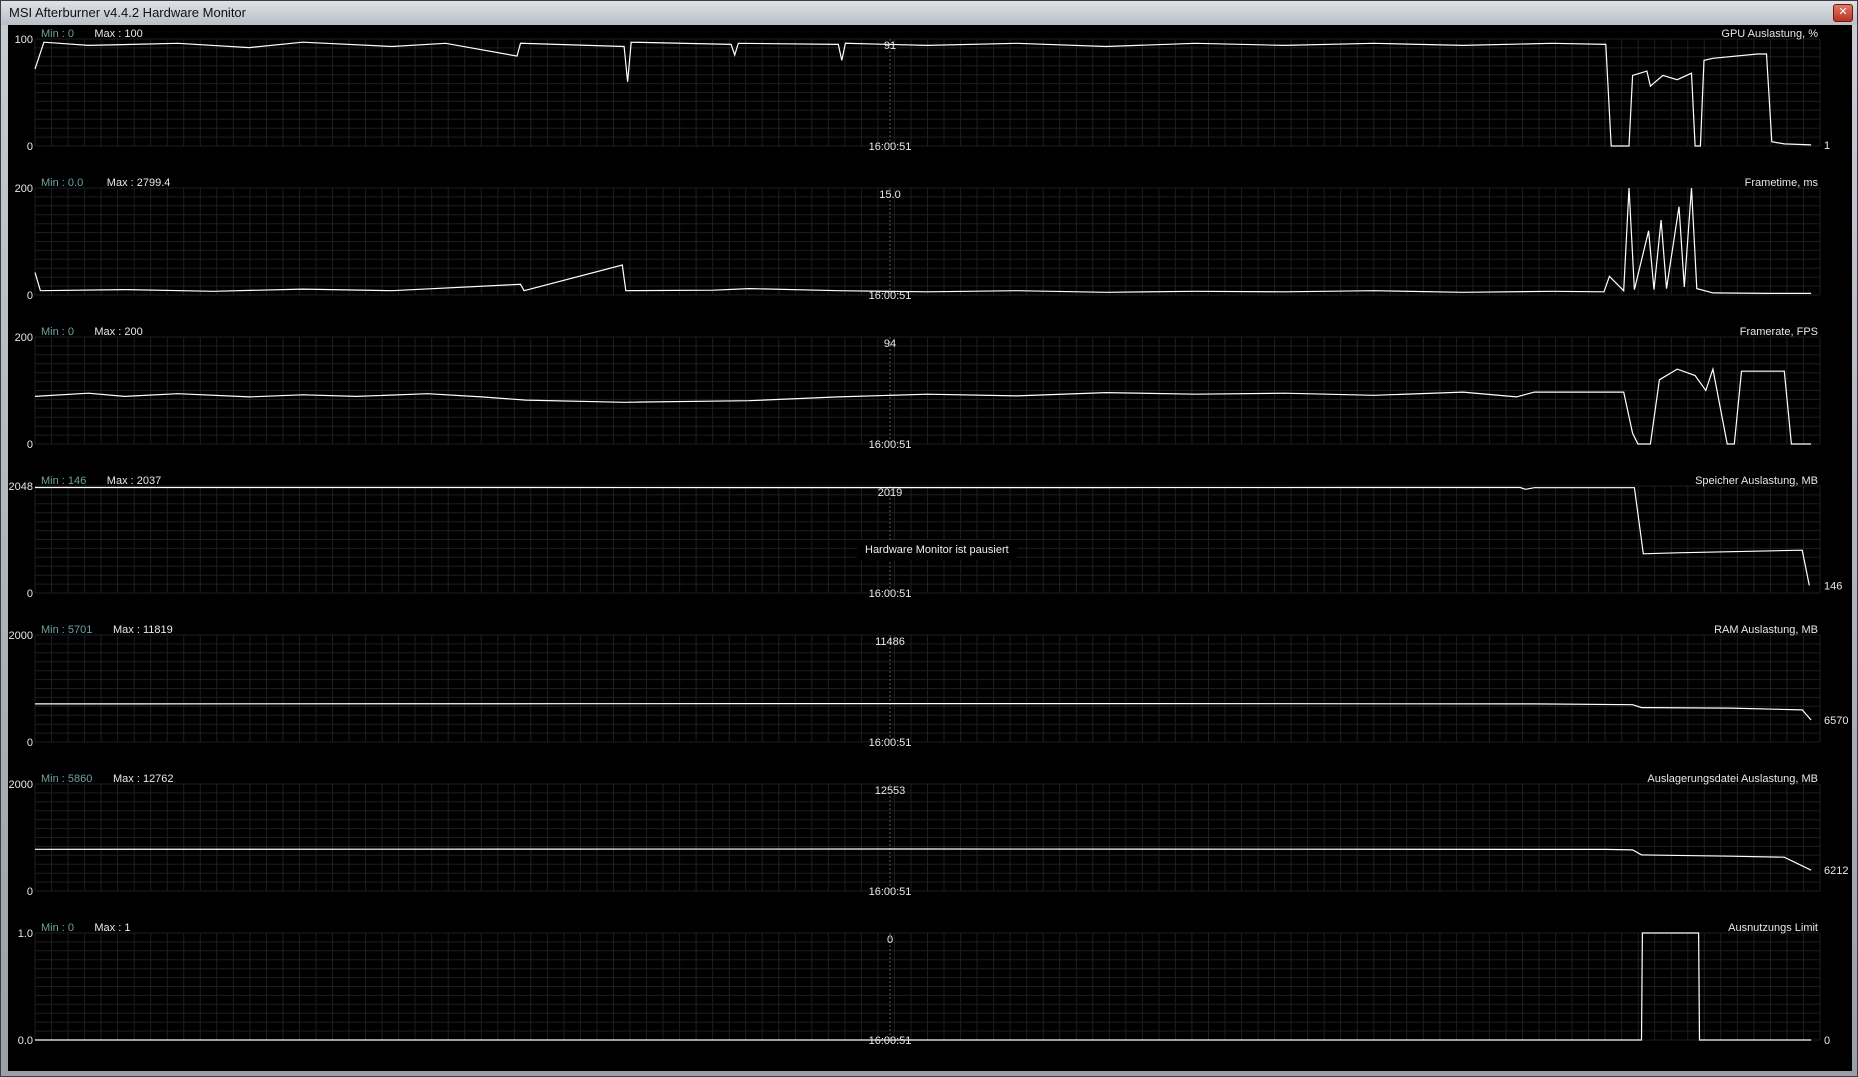 The image size is (1858, 1077). What do you see at coordinates (890, 791) in the screenshot?
I see `cursor-value: 12553` at bounding box center [890, 791].